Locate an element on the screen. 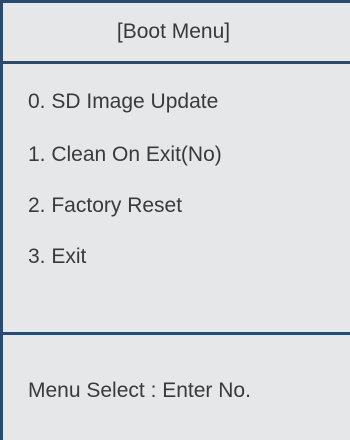 The width and height of the screenshot is (350, 440). menu-item-exit: 3. Exit is located at coordinates (57, 257).